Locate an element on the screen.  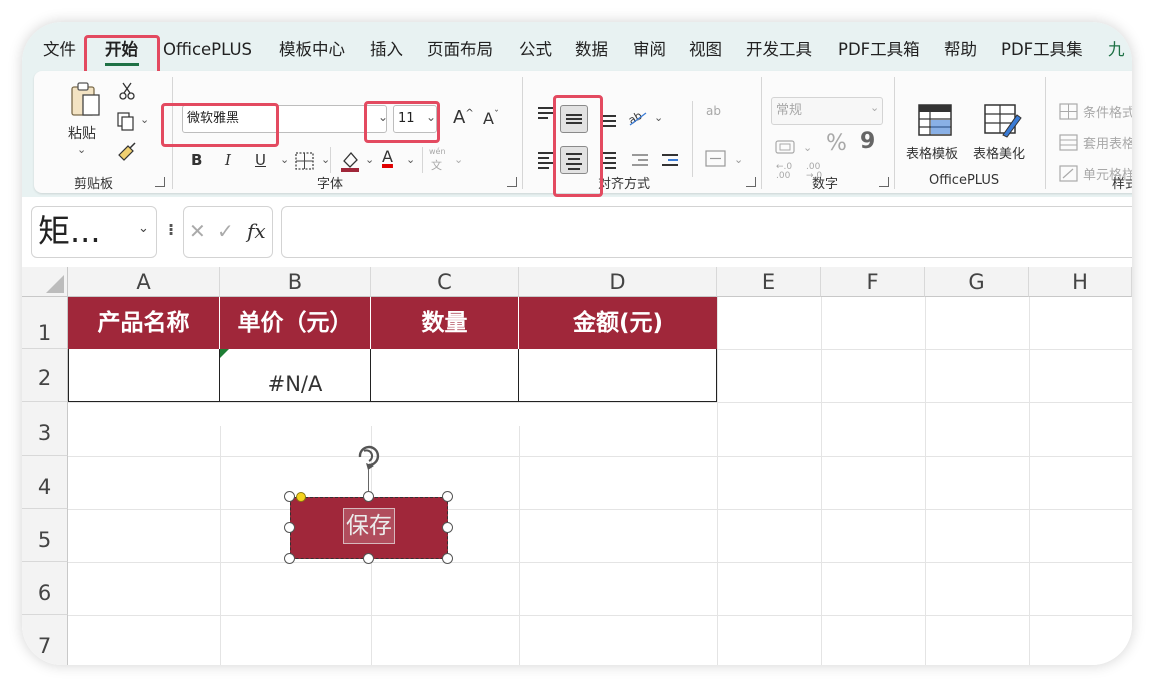
tab-data: 数据 is located at coordinates (591, 50).